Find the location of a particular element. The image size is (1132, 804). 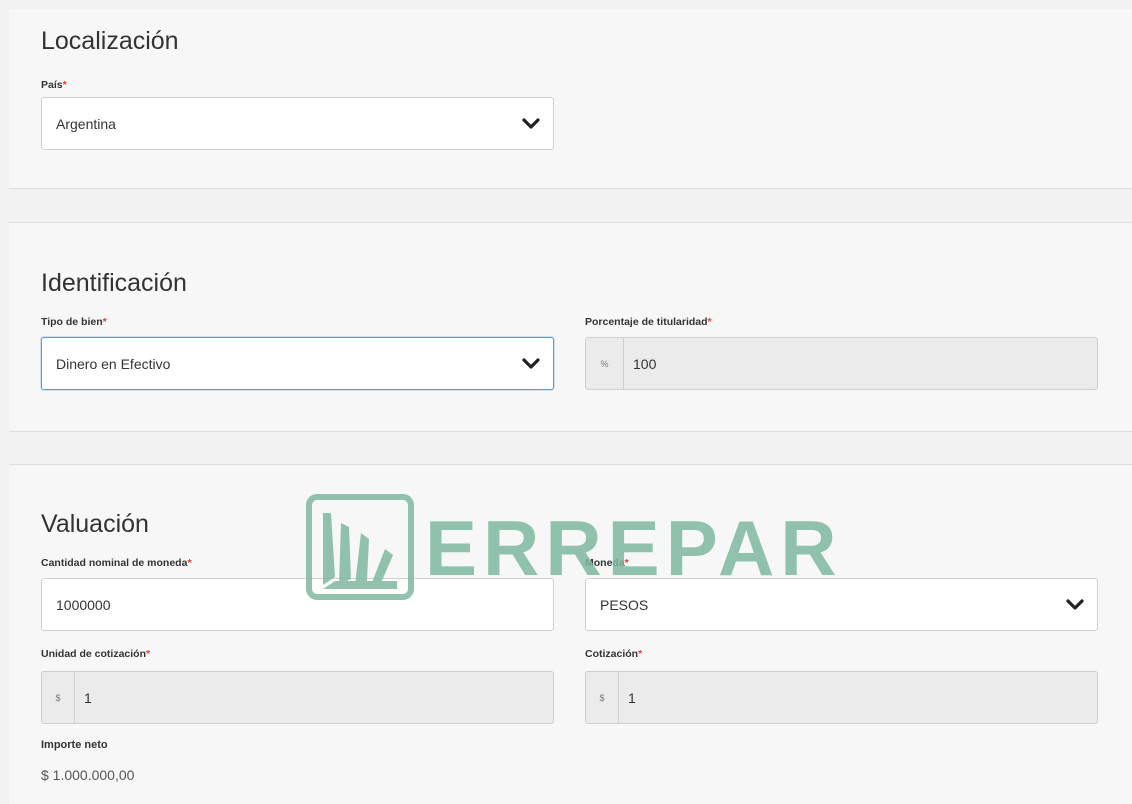

identificacion-title: Identificación is located at coordinates (114, 283).